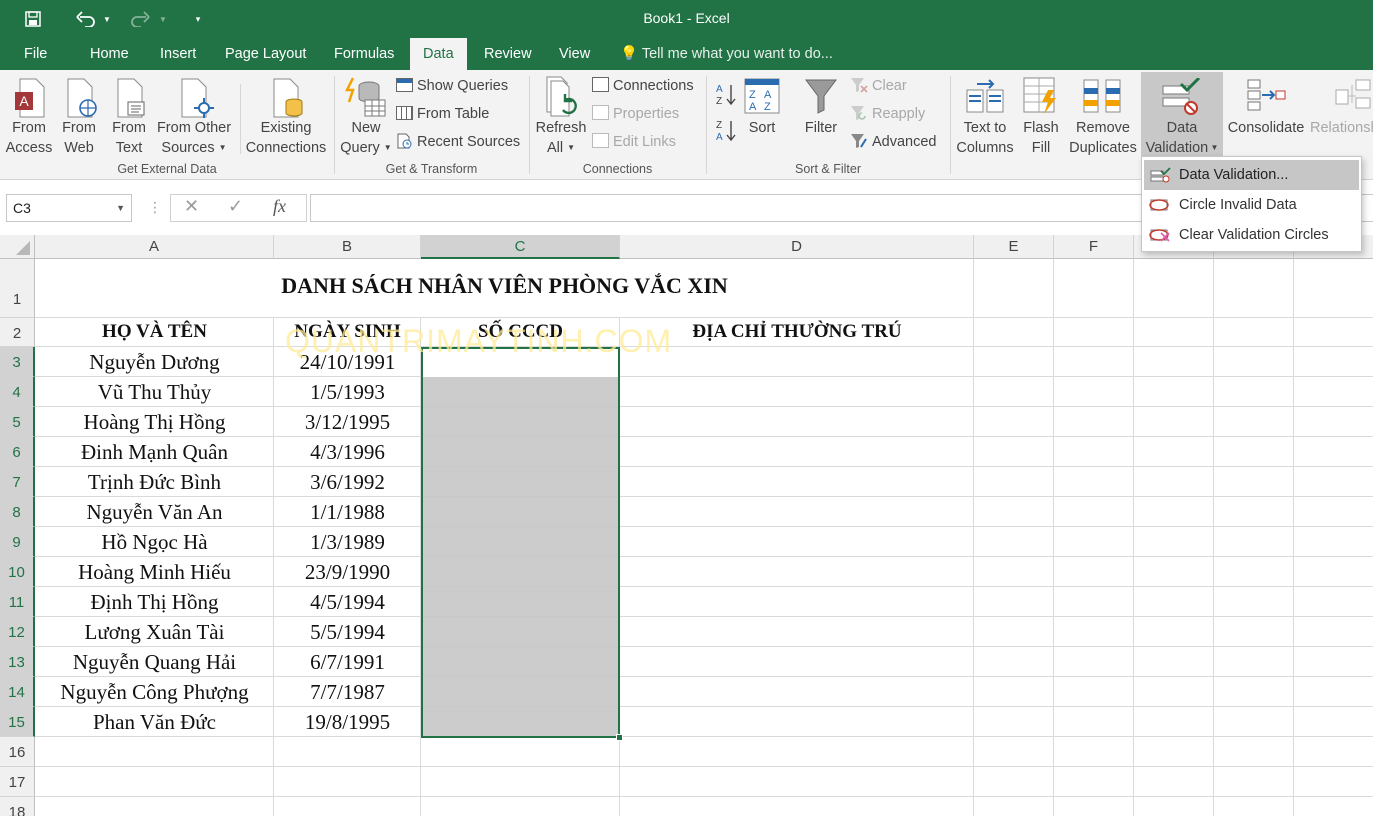 The image size is (1373, 816). What do you see at coordinates (438, 54) in the screenshot?
I see `tab-data: Data` at bounding box center [438, 54].